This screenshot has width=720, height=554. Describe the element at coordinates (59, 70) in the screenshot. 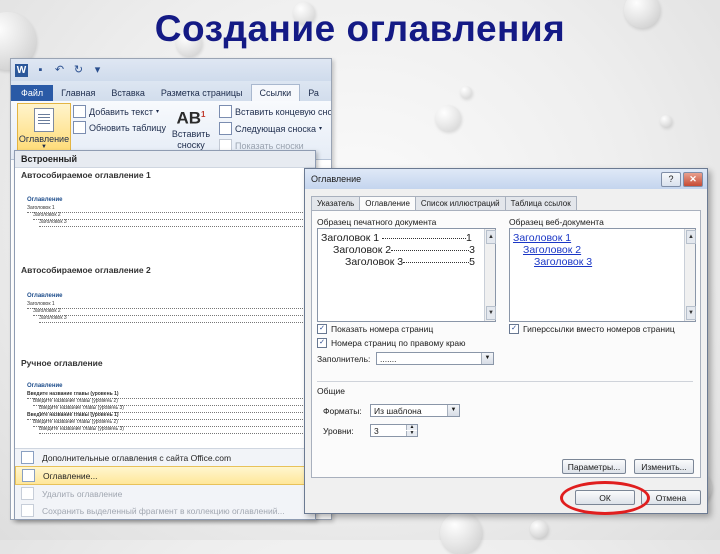

I see `undo-icon: ↶` at that location.